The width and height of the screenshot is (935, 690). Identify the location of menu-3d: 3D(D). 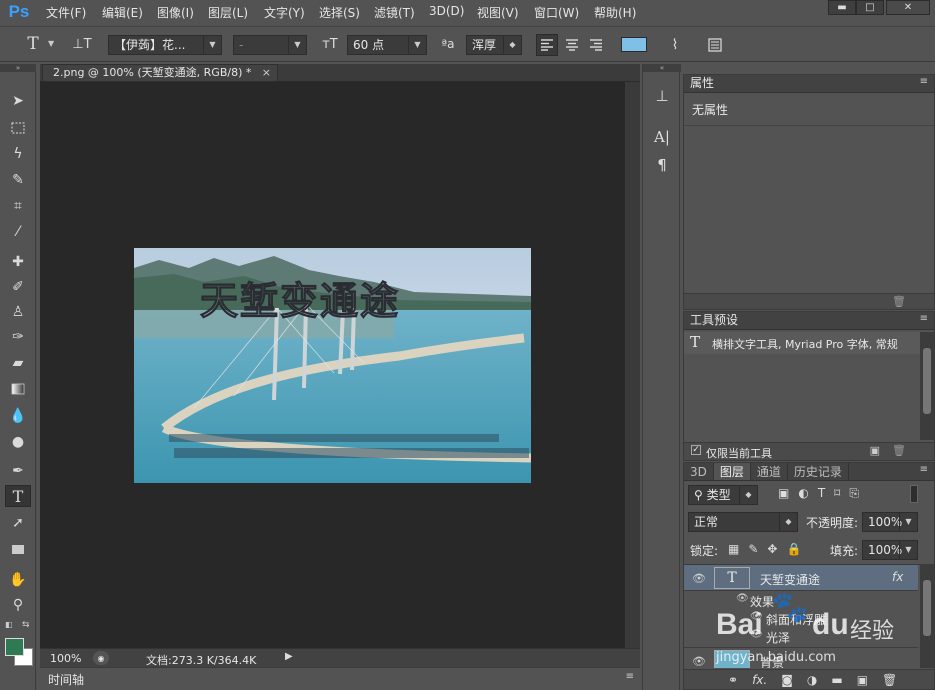
(446, 12).